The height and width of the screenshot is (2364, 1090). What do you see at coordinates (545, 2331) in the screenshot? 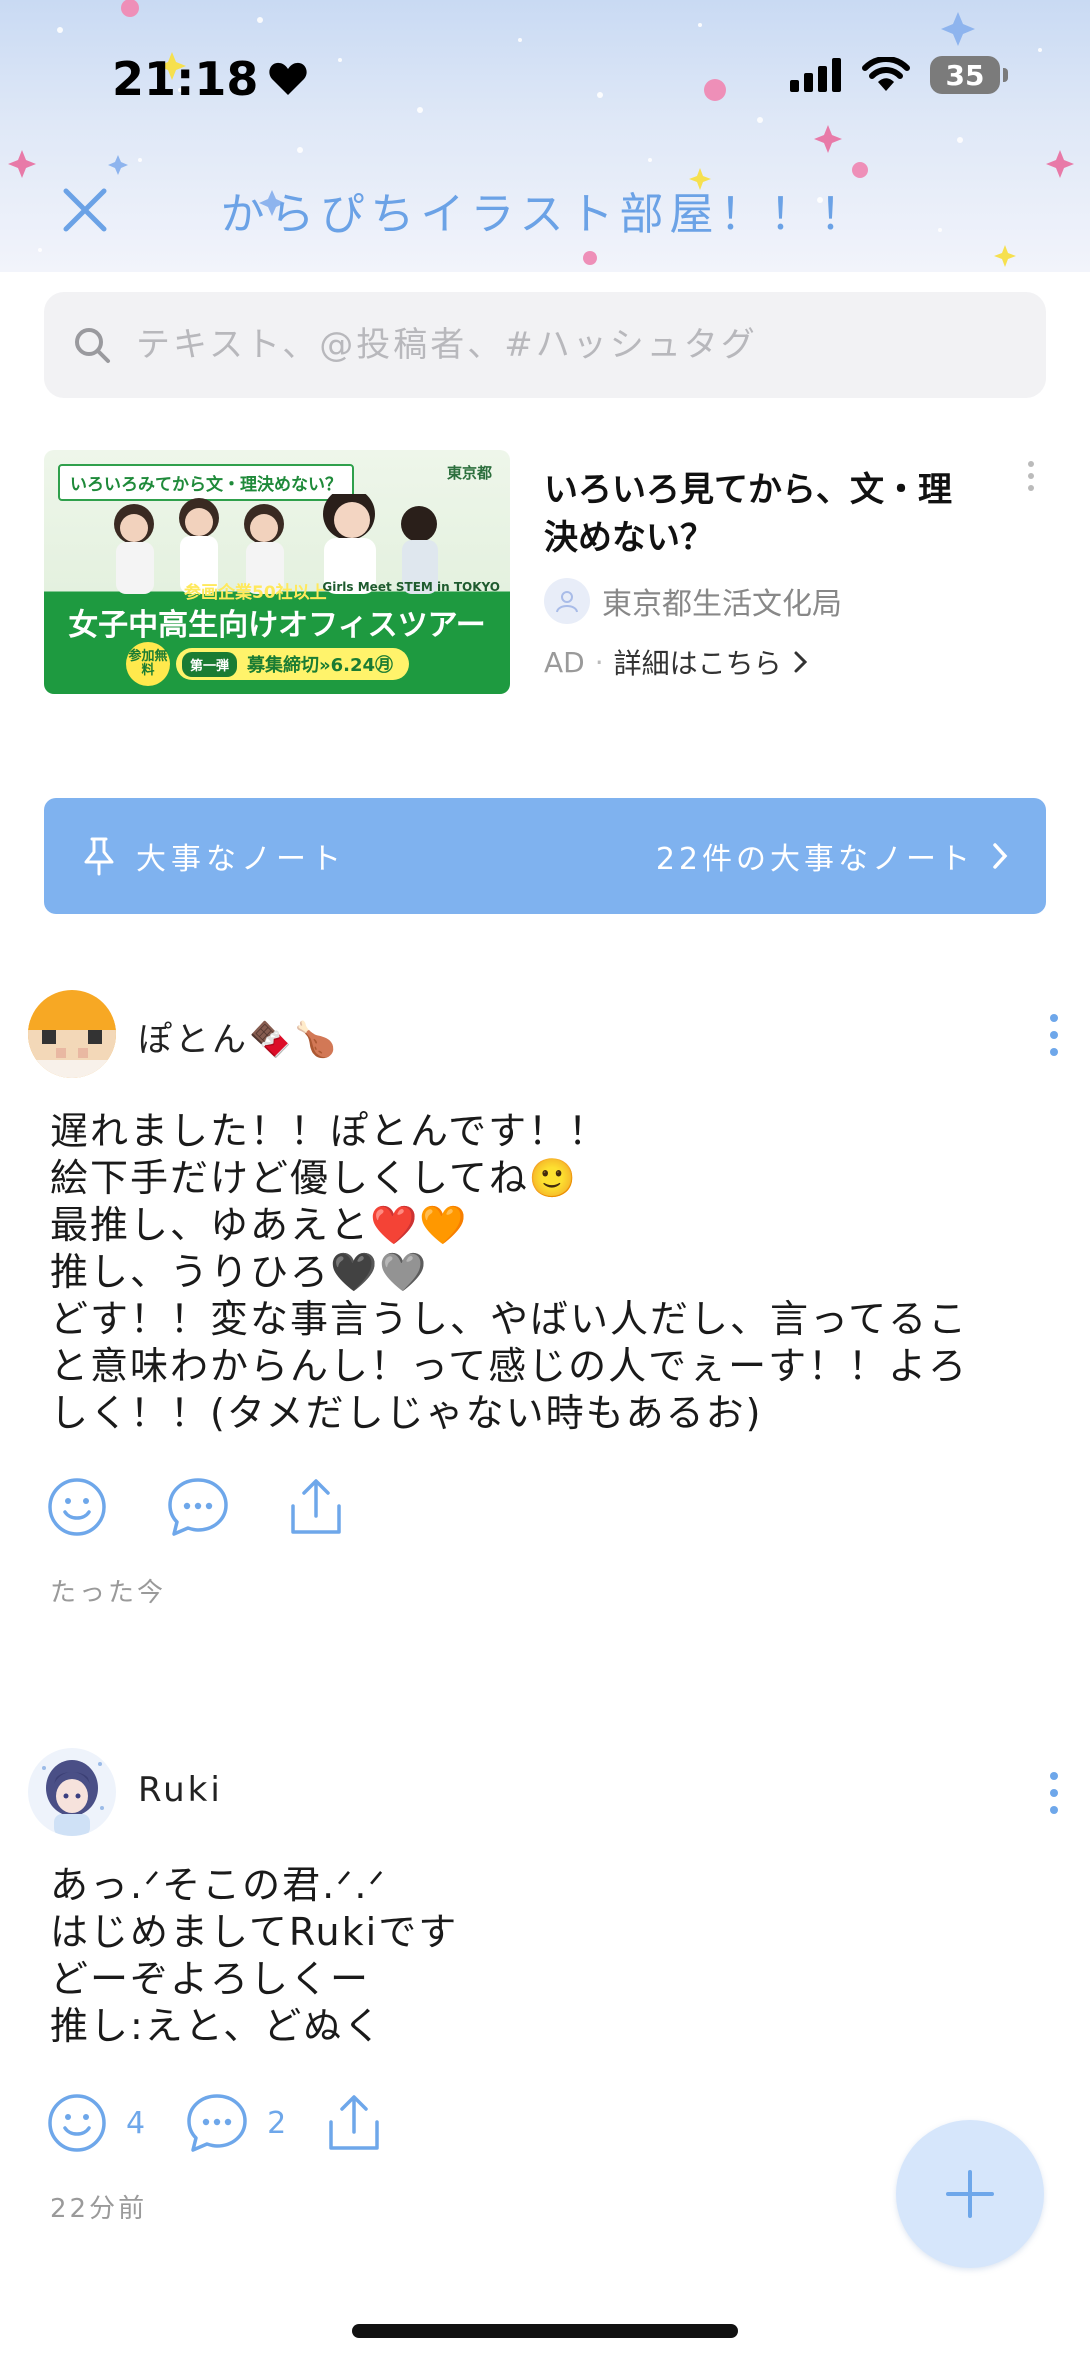
I see `home-indicator` at bounding box center [545, 2331].